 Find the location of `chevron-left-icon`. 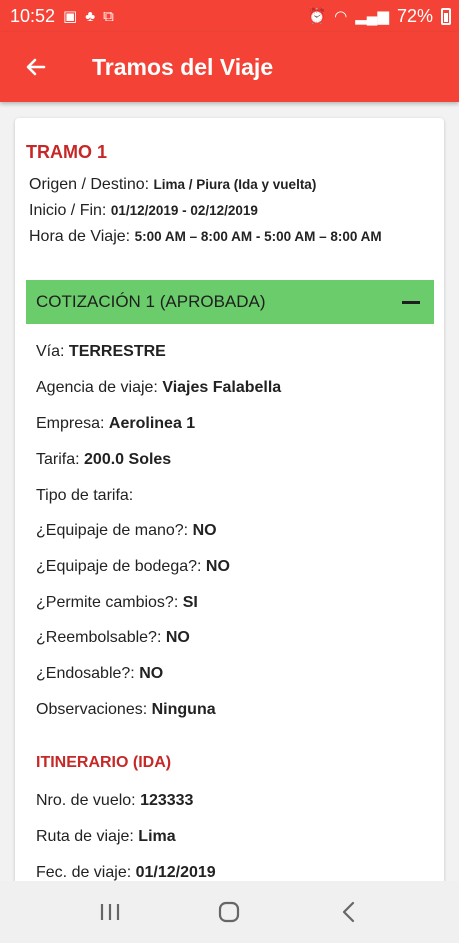

chevron-left-icon is located at coordinates (349, 912).